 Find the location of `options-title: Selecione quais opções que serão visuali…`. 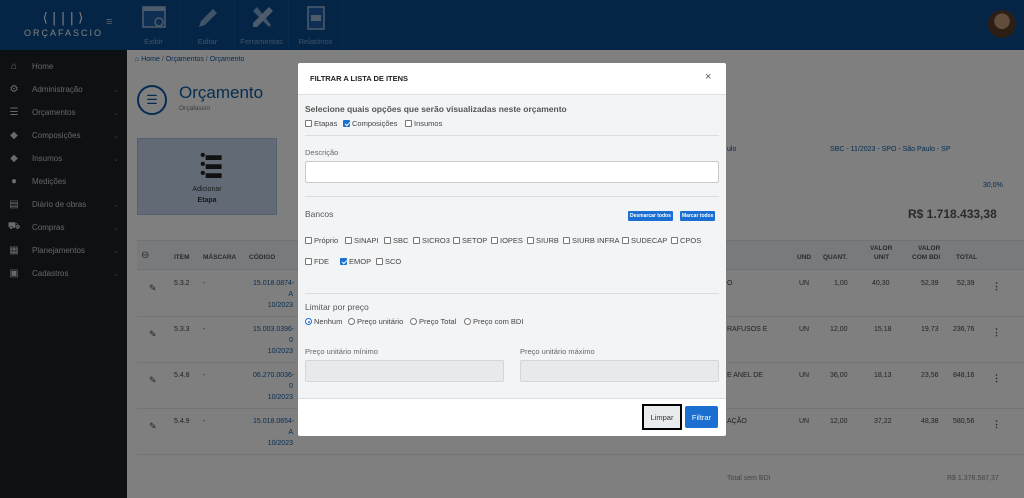

options-title: Selecione quais opções que serão visuali… is located at coordinates (436, 109).